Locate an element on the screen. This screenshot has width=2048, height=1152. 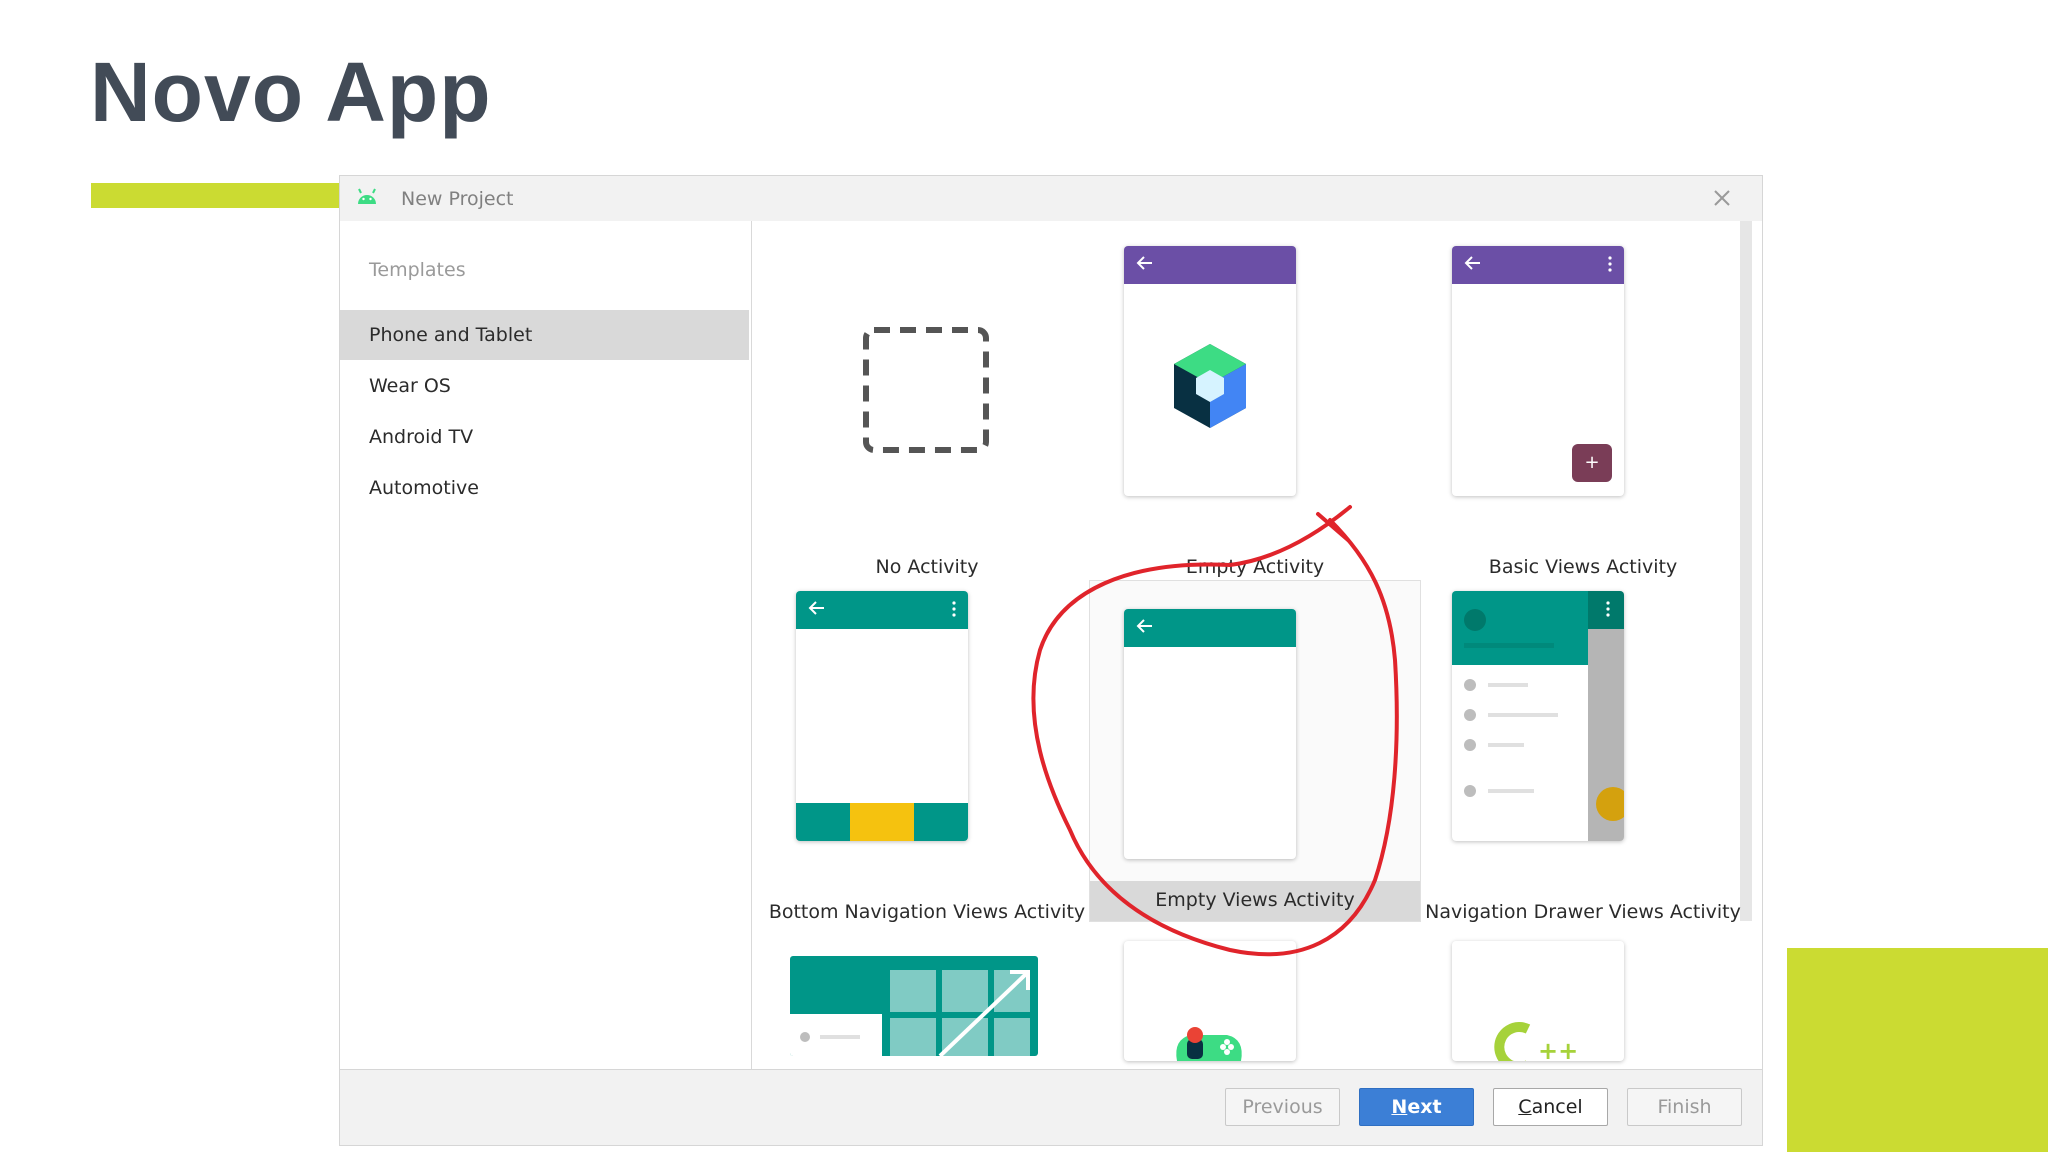
dialog-footer: Previous Next Cancel Finish is located at coordinates (1051, 1107).